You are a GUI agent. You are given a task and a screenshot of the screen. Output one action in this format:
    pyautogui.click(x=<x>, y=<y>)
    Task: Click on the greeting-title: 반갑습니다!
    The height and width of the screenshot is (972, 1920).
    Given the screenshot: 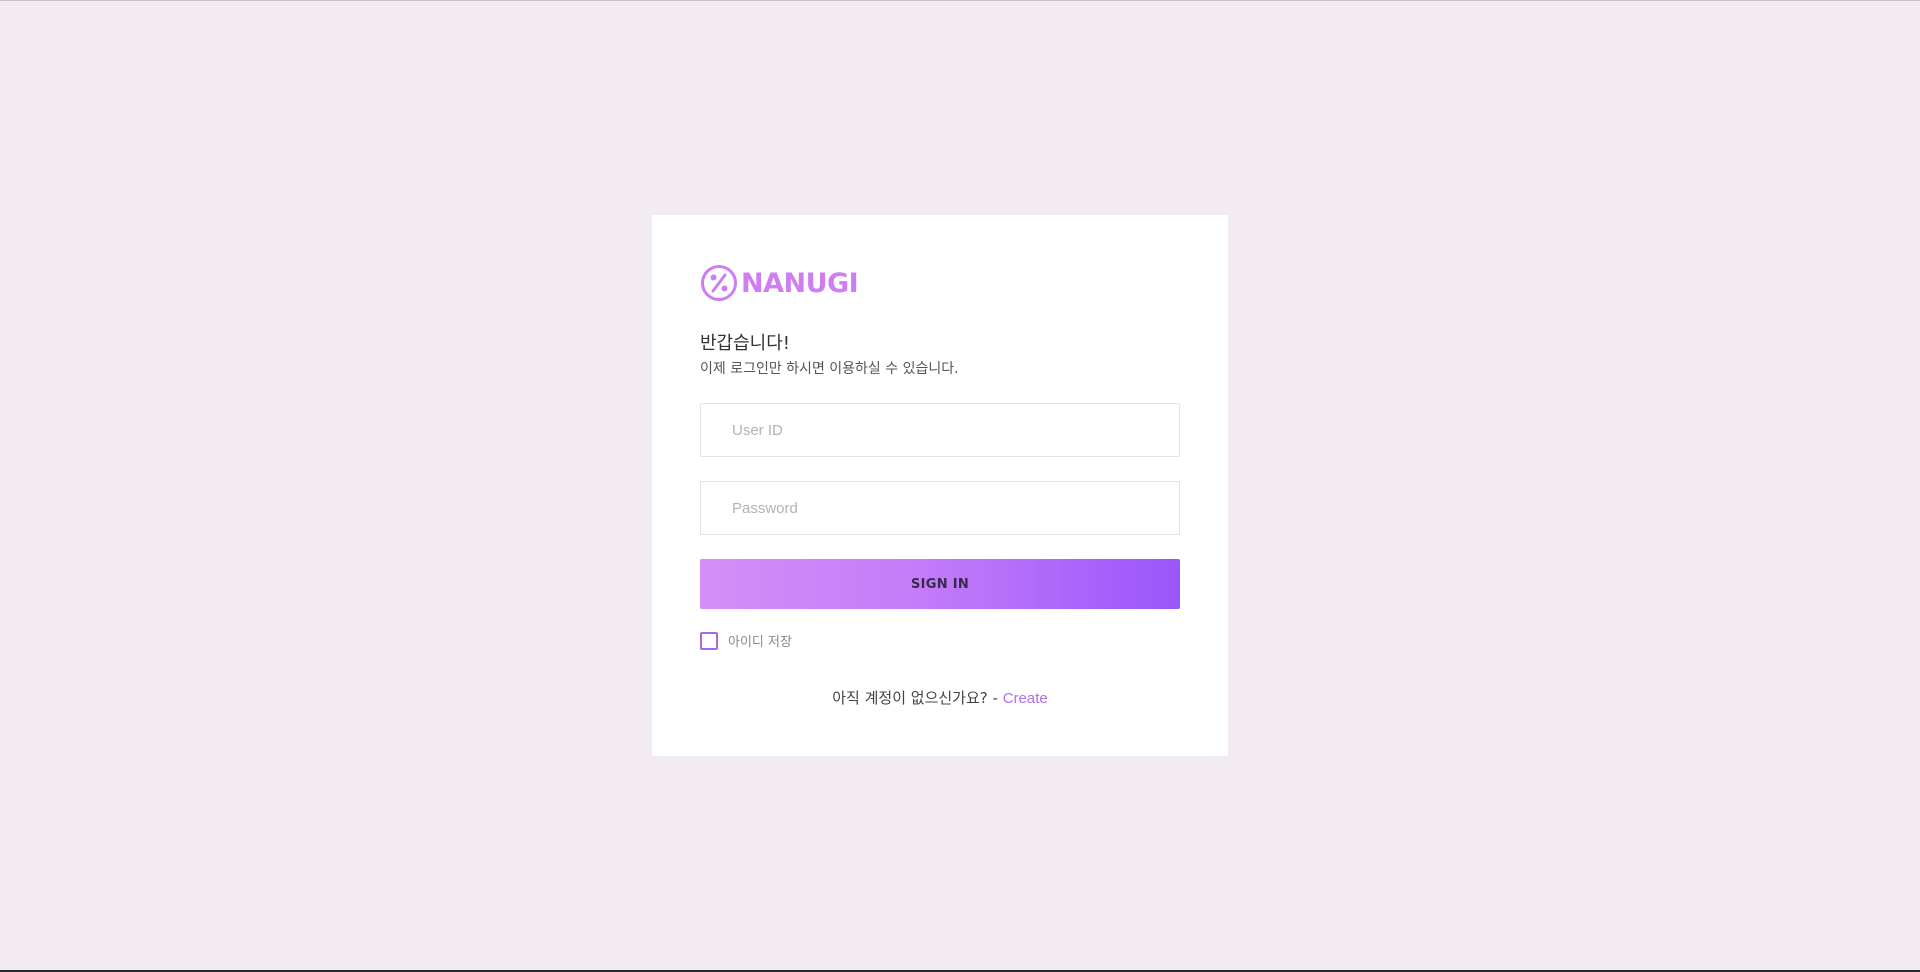 What is the action you would take?
    pyautogui.click(x=745, y=343)
    